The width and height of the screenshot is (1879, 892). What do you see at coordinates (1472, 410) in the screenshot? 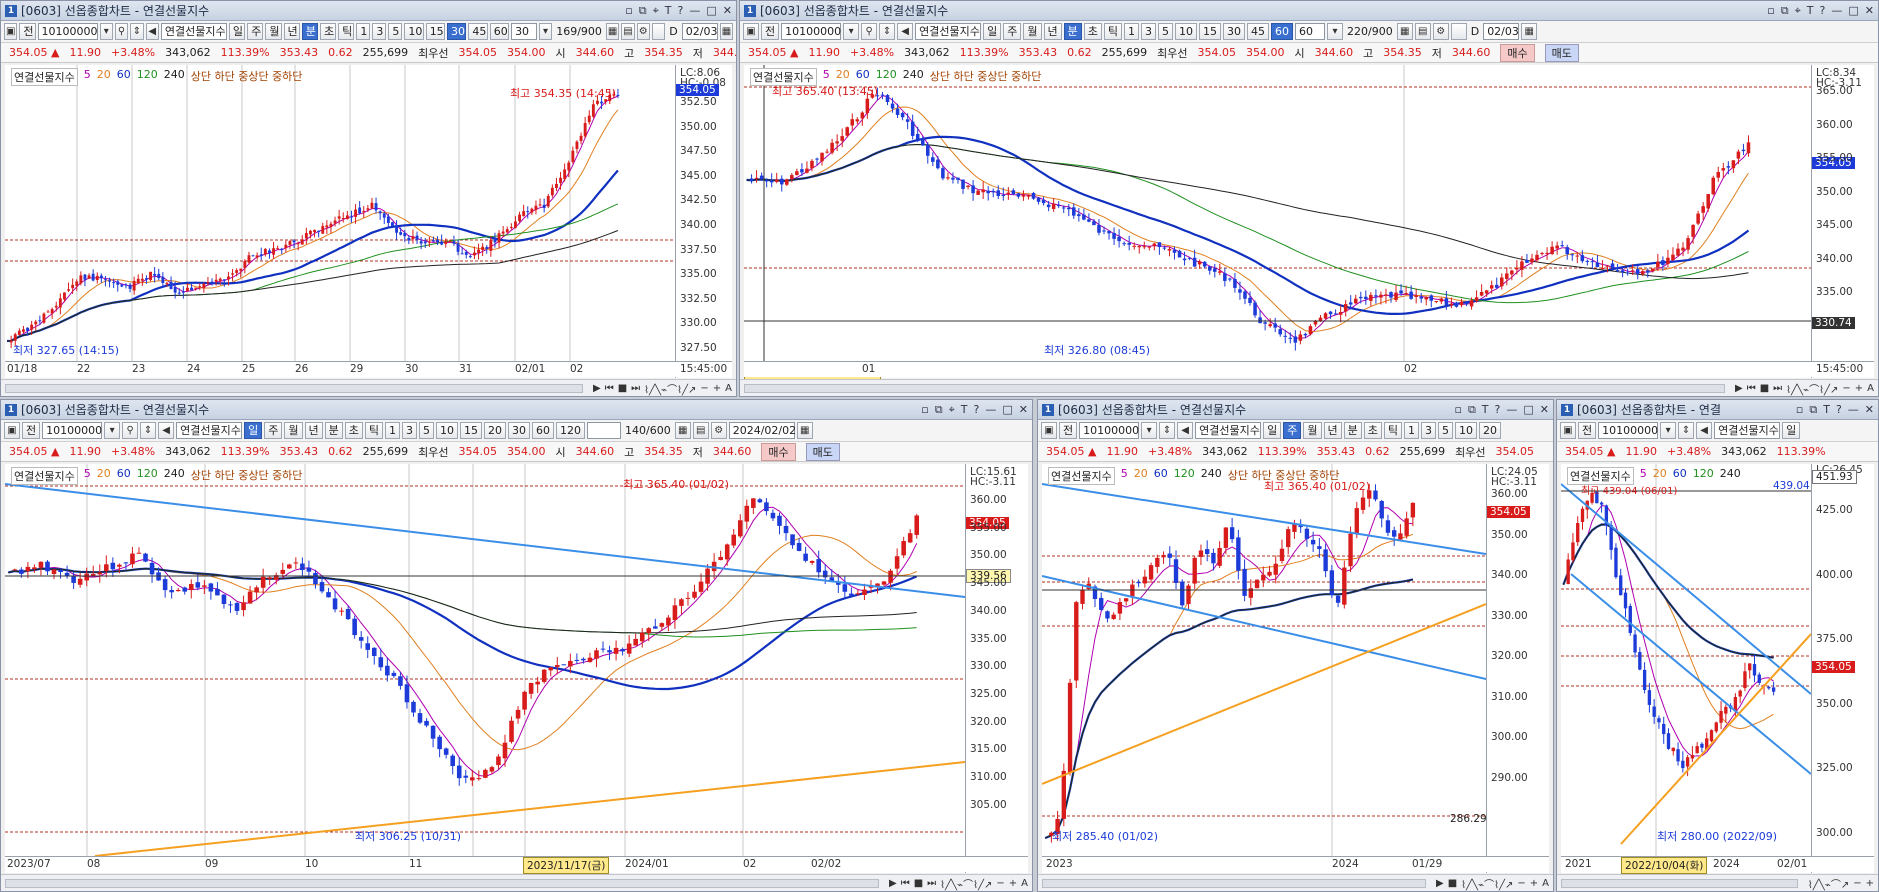
I see `tile-icon: ⧉` at bounding box center [1472, 410].